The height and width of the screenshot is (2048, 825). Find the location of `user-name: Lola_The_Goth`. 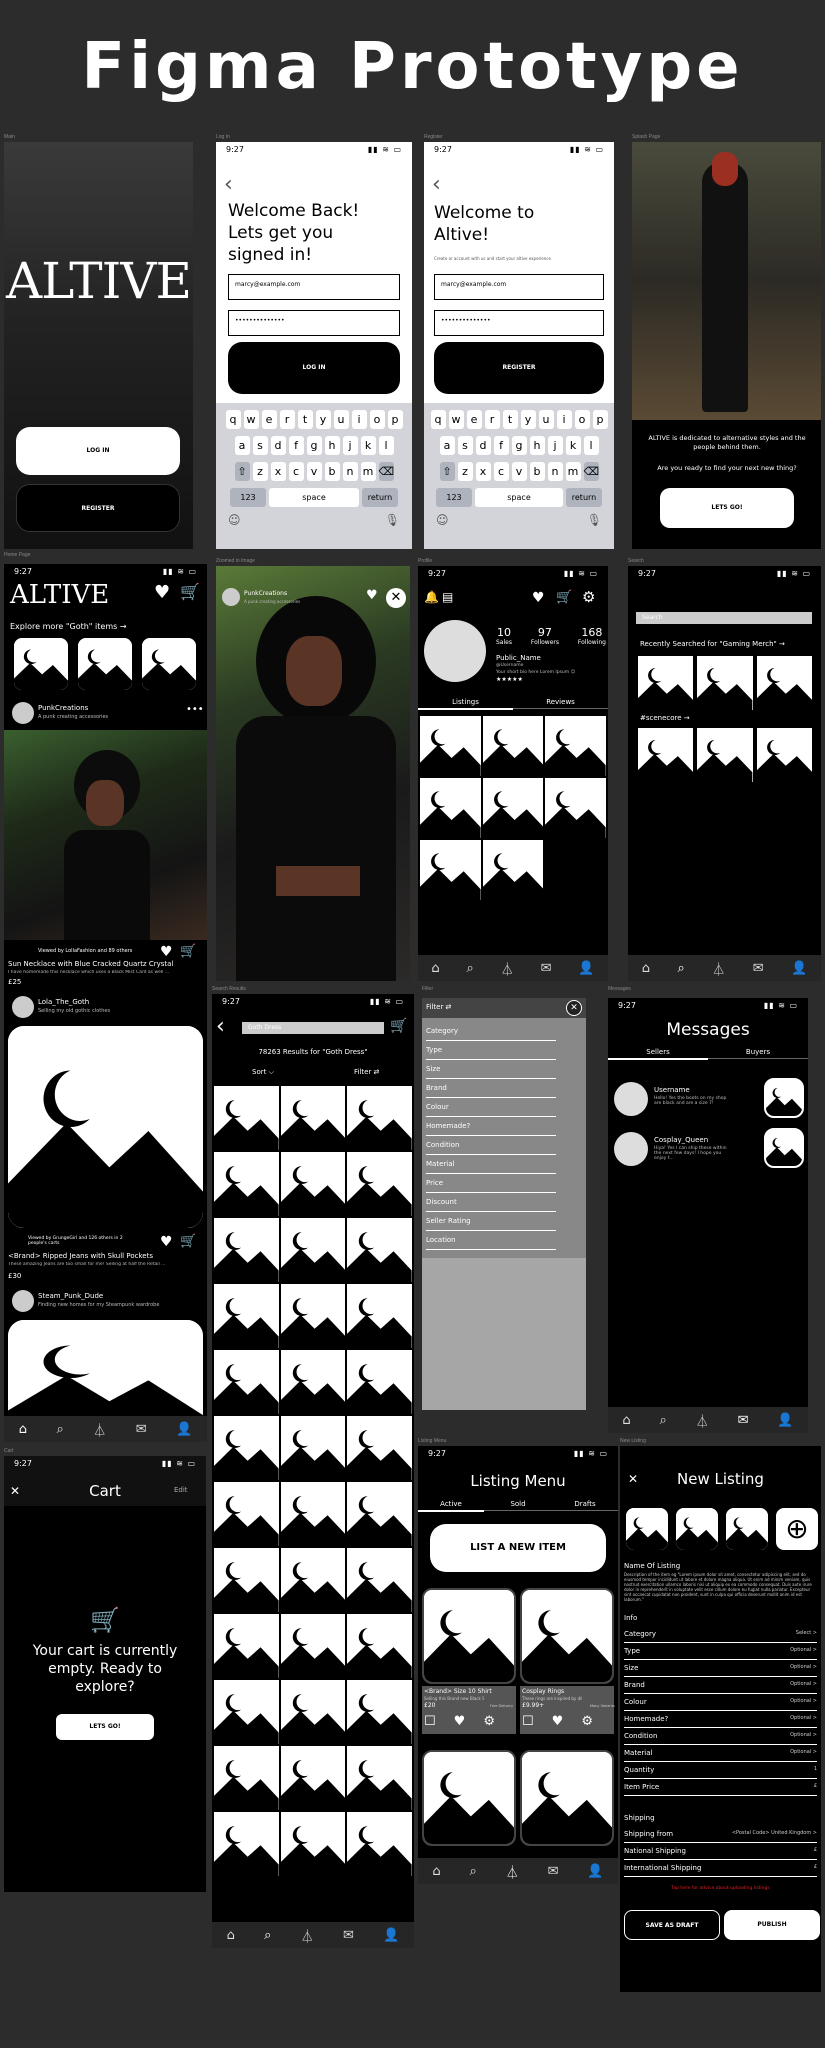

user-name: Lola_The_Goth is located at coordinates (63, 1002).